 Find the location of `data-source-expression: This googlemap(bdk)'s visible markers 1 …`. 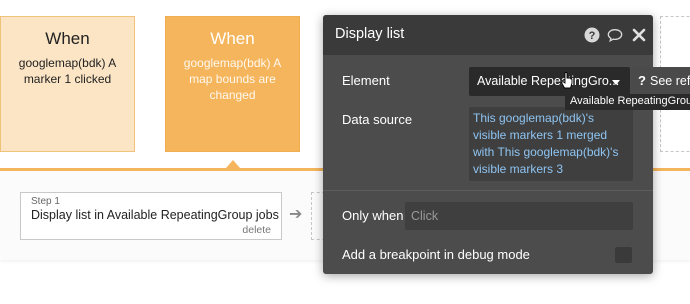

data-source-expression: This googlemap(bdk)'s visible markers 1 … is located at coordinates (551, 144).